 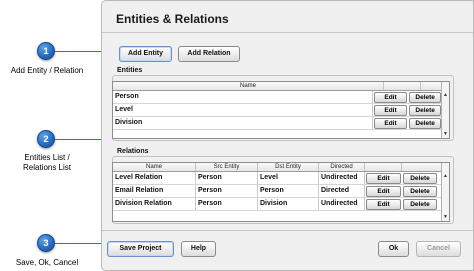 What do you see at coordinates (422, 167) in the screenshot?
I see `relations-col-delete` at bounding box center [422, 167].